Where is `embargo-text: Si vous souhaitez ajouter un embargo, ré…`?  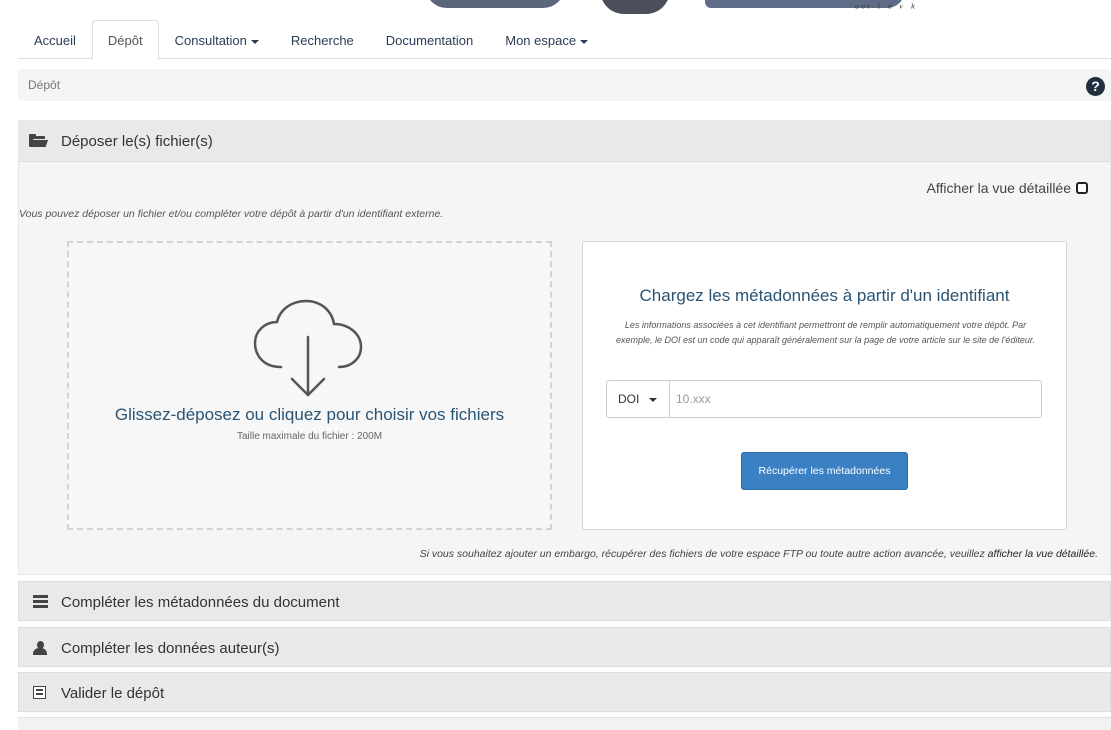
embargo-text: Si vous souhaitez ajouter un embargo, ré… is located at coordinates (703, 554).